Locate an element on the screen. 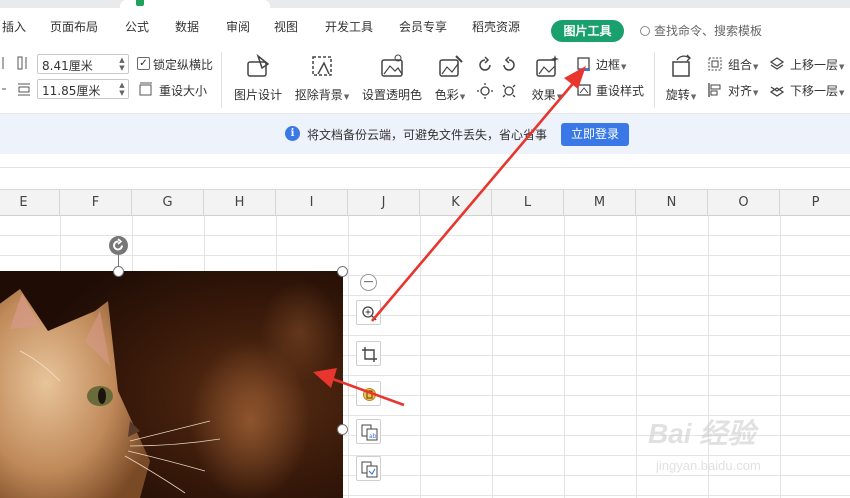 The width and height of the screenshot is (850, 498). column-header: H is located at coordinates (240, 203).